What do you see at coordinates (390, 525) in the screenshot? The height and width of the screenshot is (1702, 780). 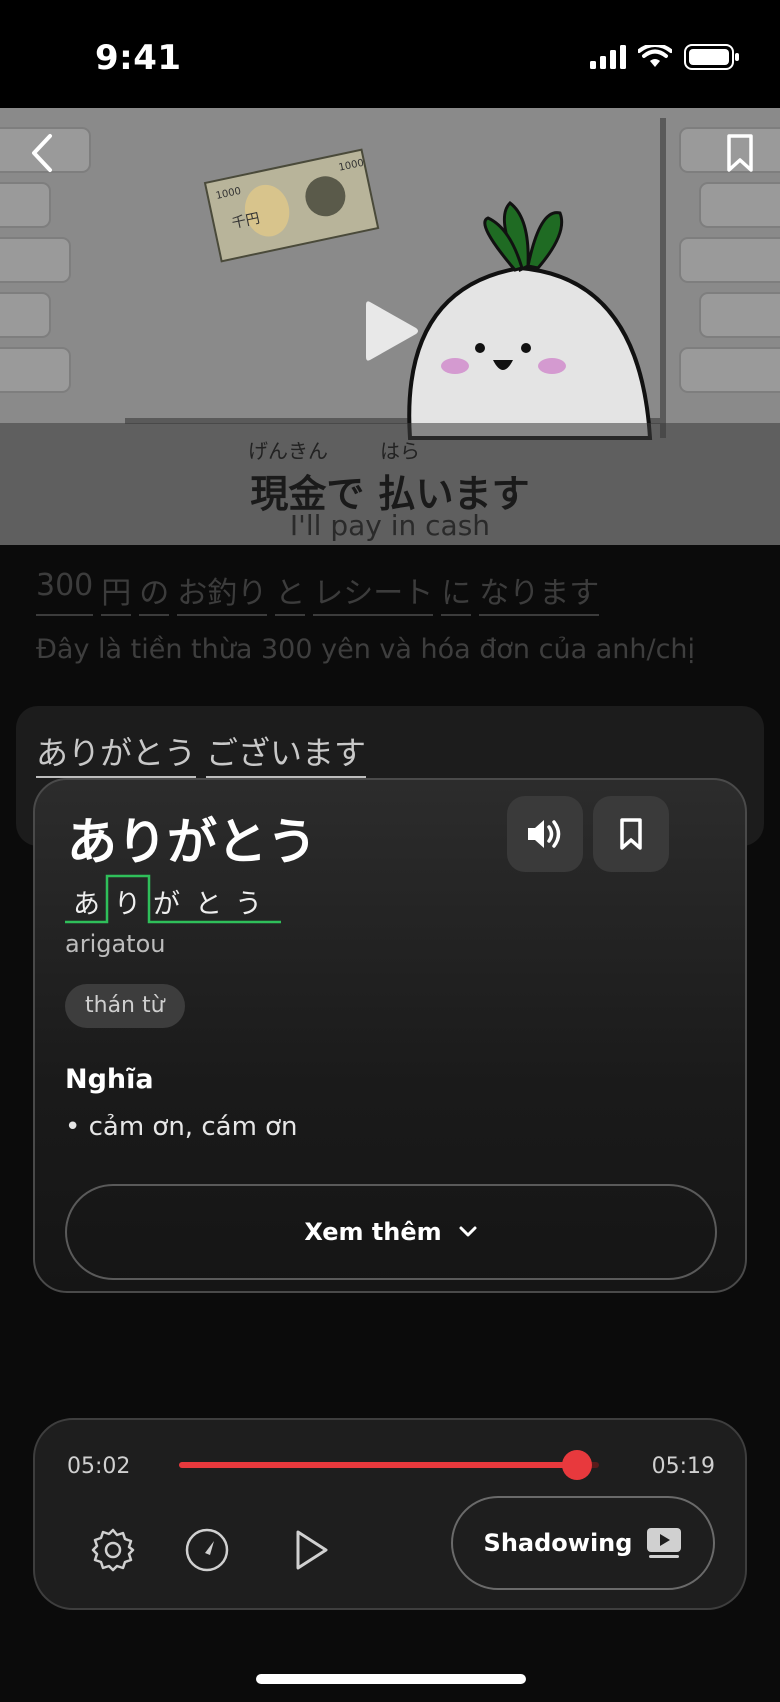 I see `subtitle-english: I'll pay in cash` at bounding box center [390, 525].